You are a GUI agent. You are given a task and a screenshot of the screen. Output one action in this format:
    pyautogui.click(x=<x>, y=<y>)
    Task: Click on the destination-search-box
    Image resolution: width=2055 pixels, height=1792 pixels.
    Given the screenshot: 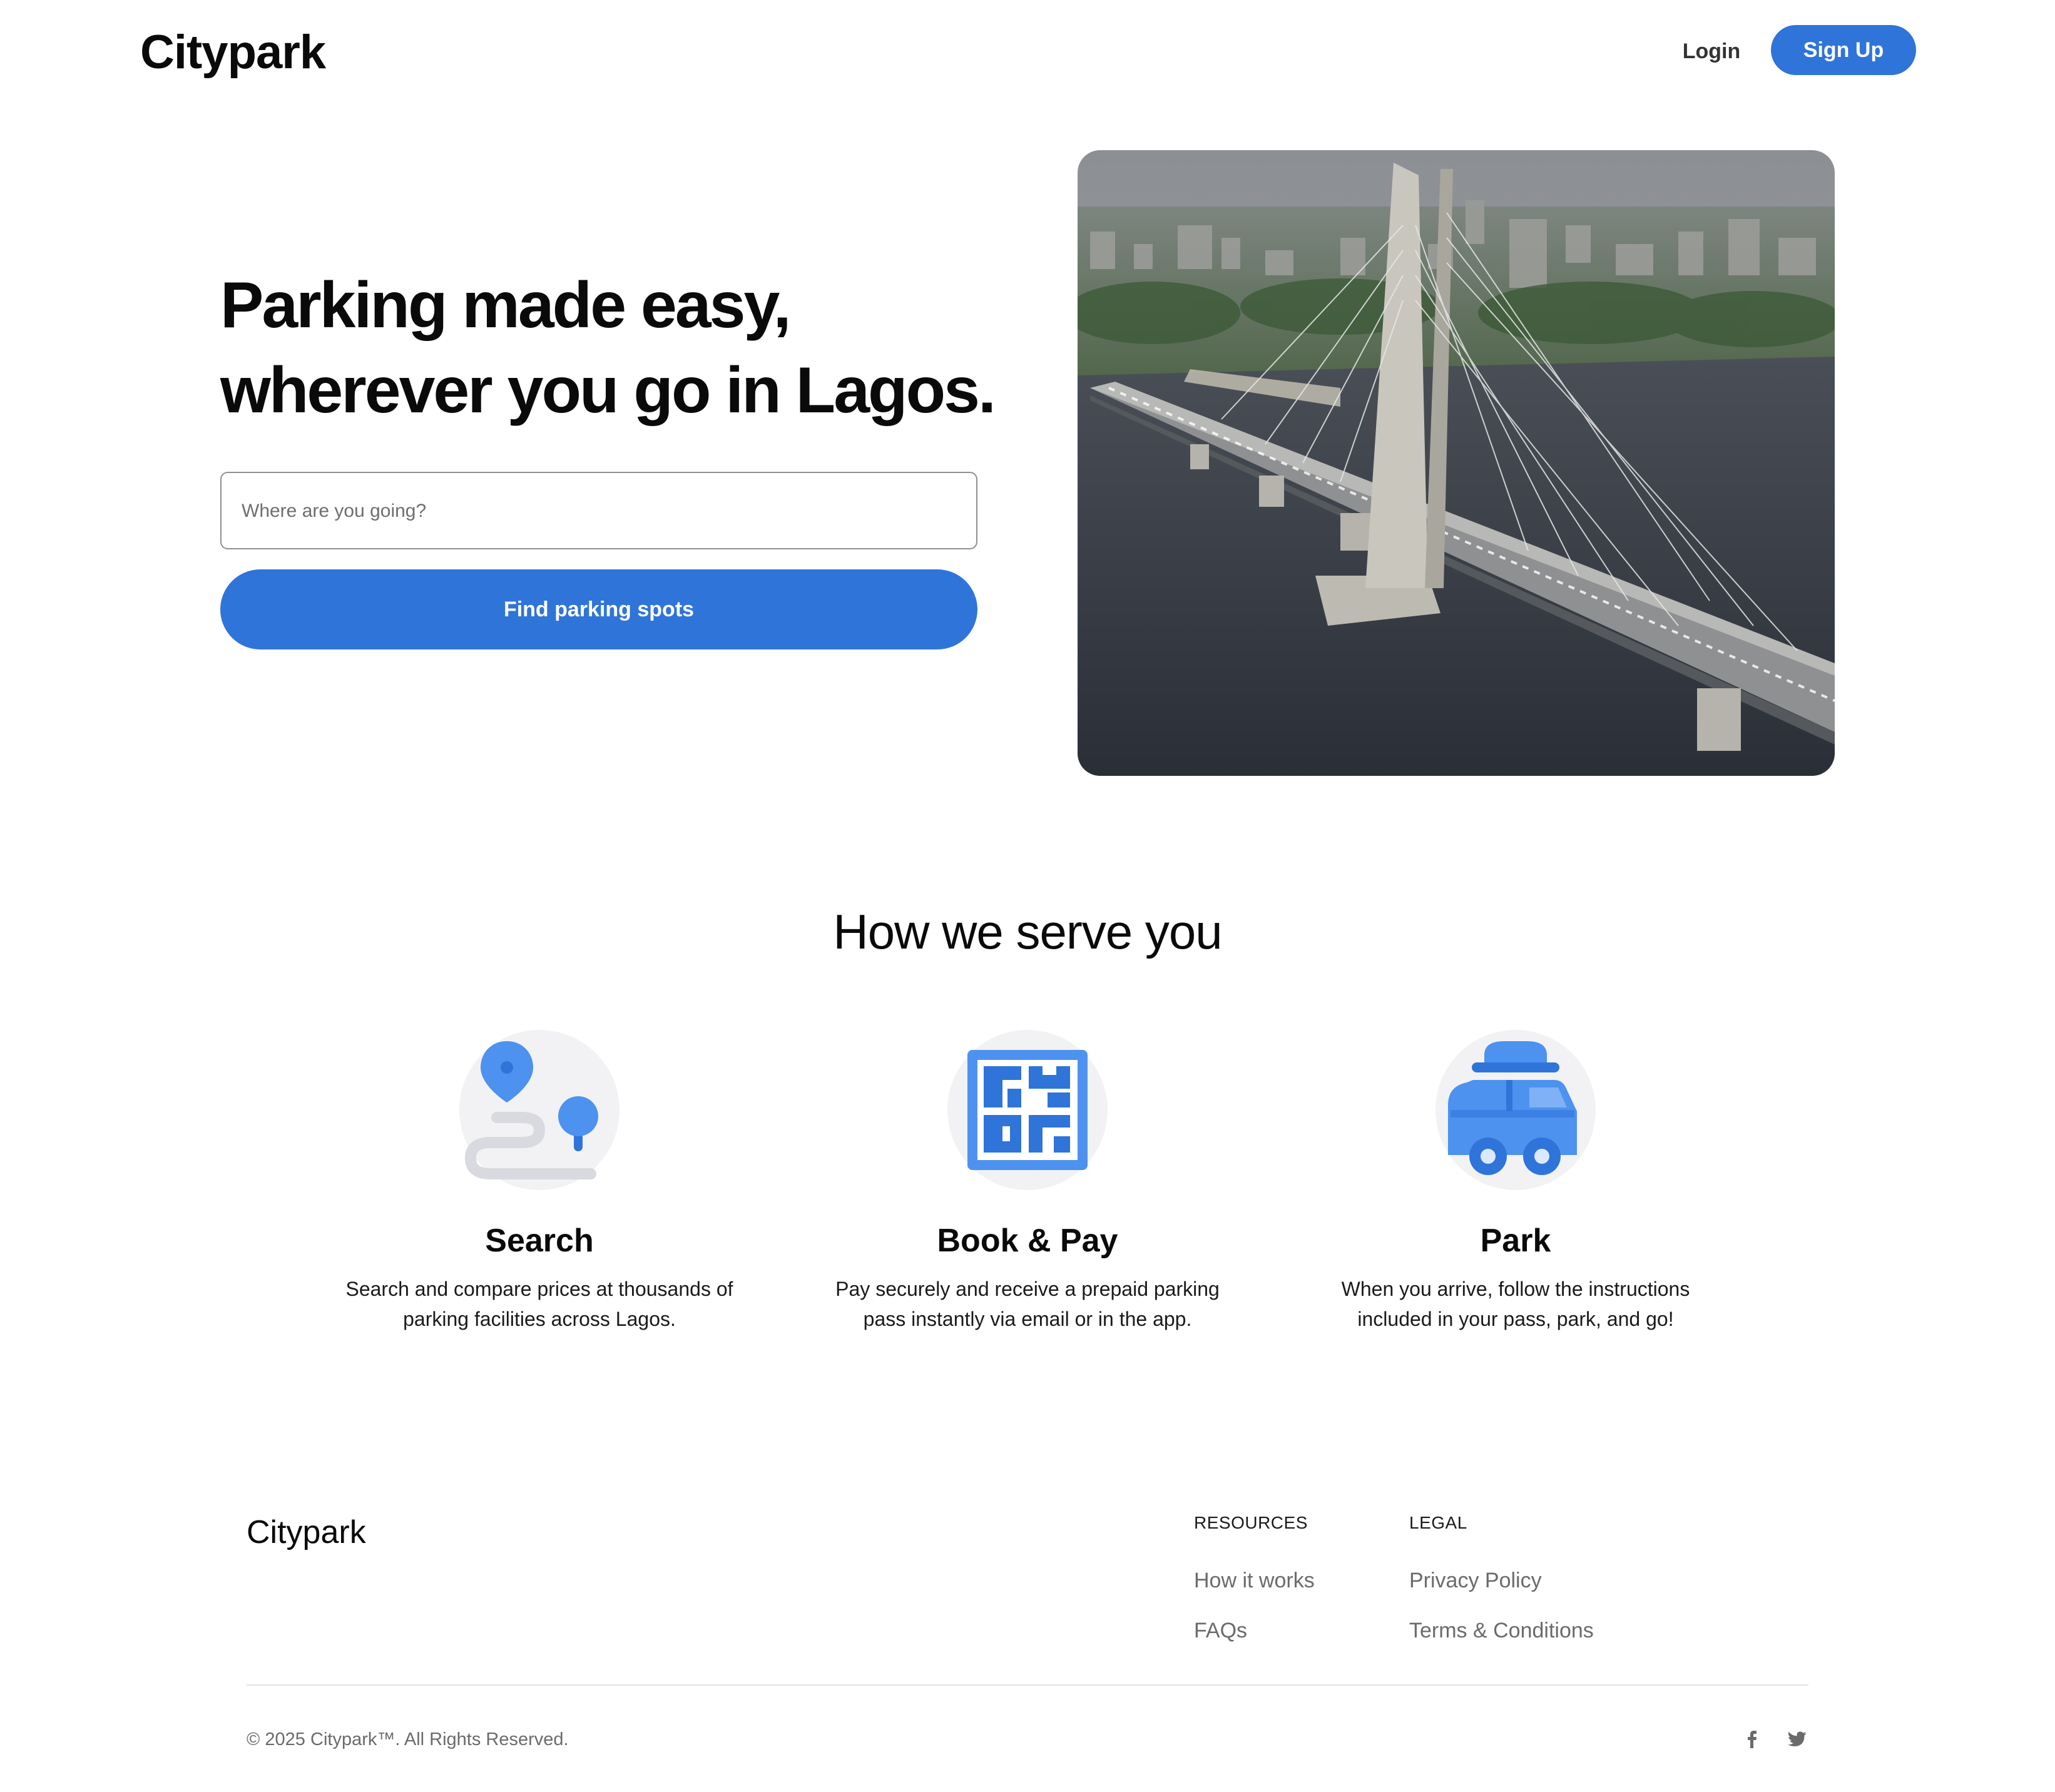 What is the action you would take?
    pyautogui.click(x=598, y=510)
    